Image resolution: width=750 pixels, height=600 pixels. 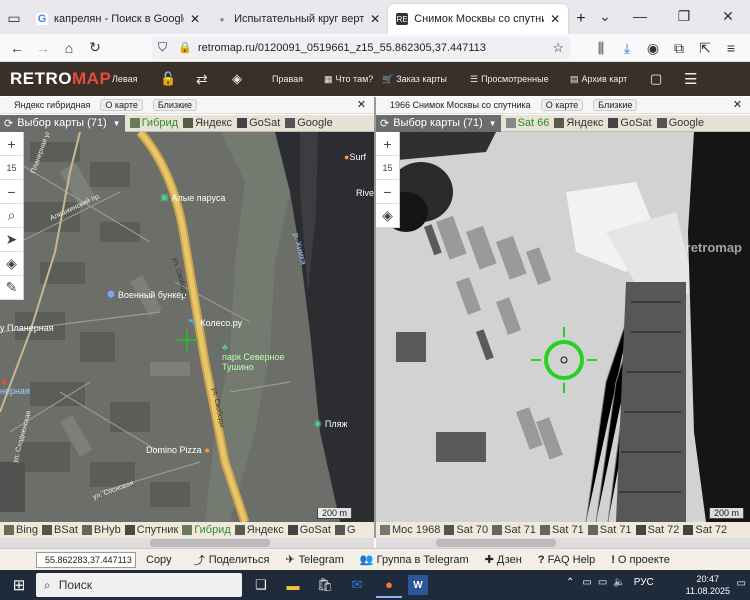 What do you see at coordinates (357, 585) in the screenshot?
I see `outlook-icon: ✉` at bounding box center [357, 585].